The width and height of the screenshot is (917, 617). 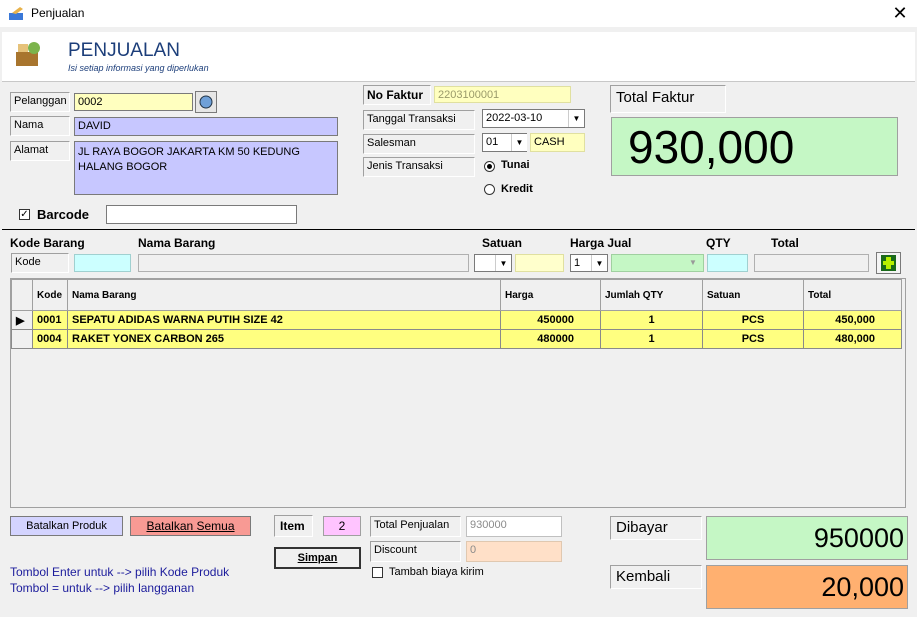 What do you see at coordinates (503, 263) in the screenshot?
I see `satuan-dropdown-icon: ▼` at bounding box center [503, 263].